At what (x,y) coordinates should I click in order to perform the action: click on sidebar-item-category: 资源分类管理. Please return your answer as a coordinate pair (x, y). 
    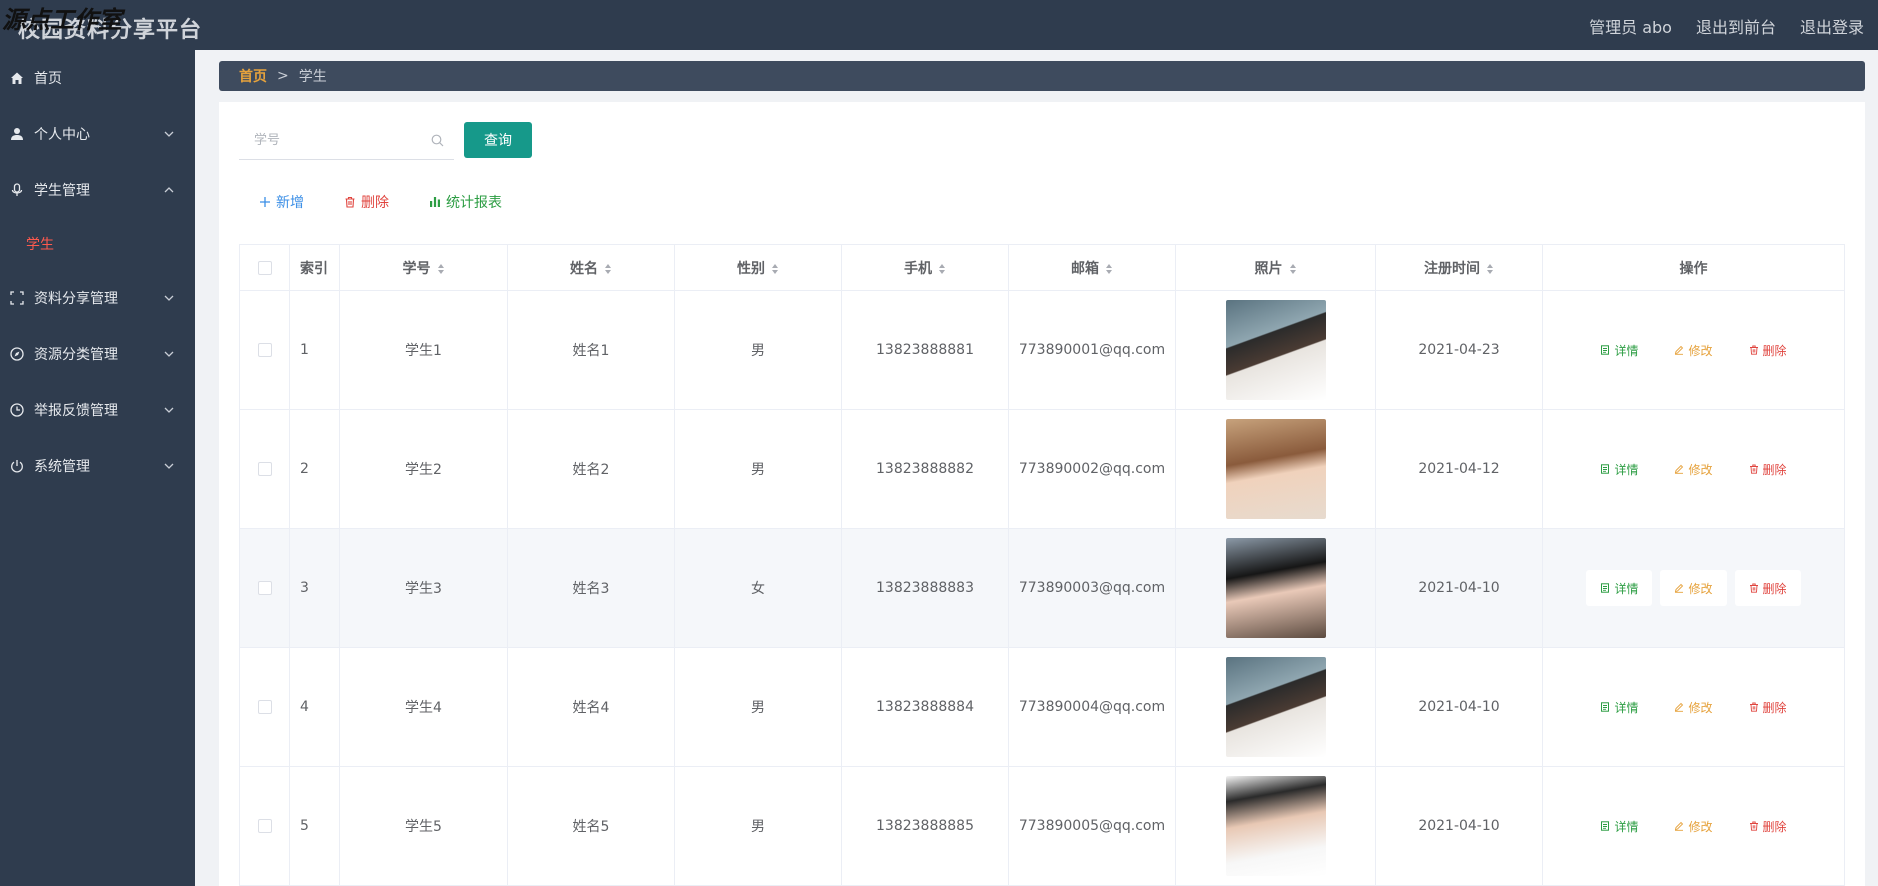
    Looking at the image, I should click on (97, 354).